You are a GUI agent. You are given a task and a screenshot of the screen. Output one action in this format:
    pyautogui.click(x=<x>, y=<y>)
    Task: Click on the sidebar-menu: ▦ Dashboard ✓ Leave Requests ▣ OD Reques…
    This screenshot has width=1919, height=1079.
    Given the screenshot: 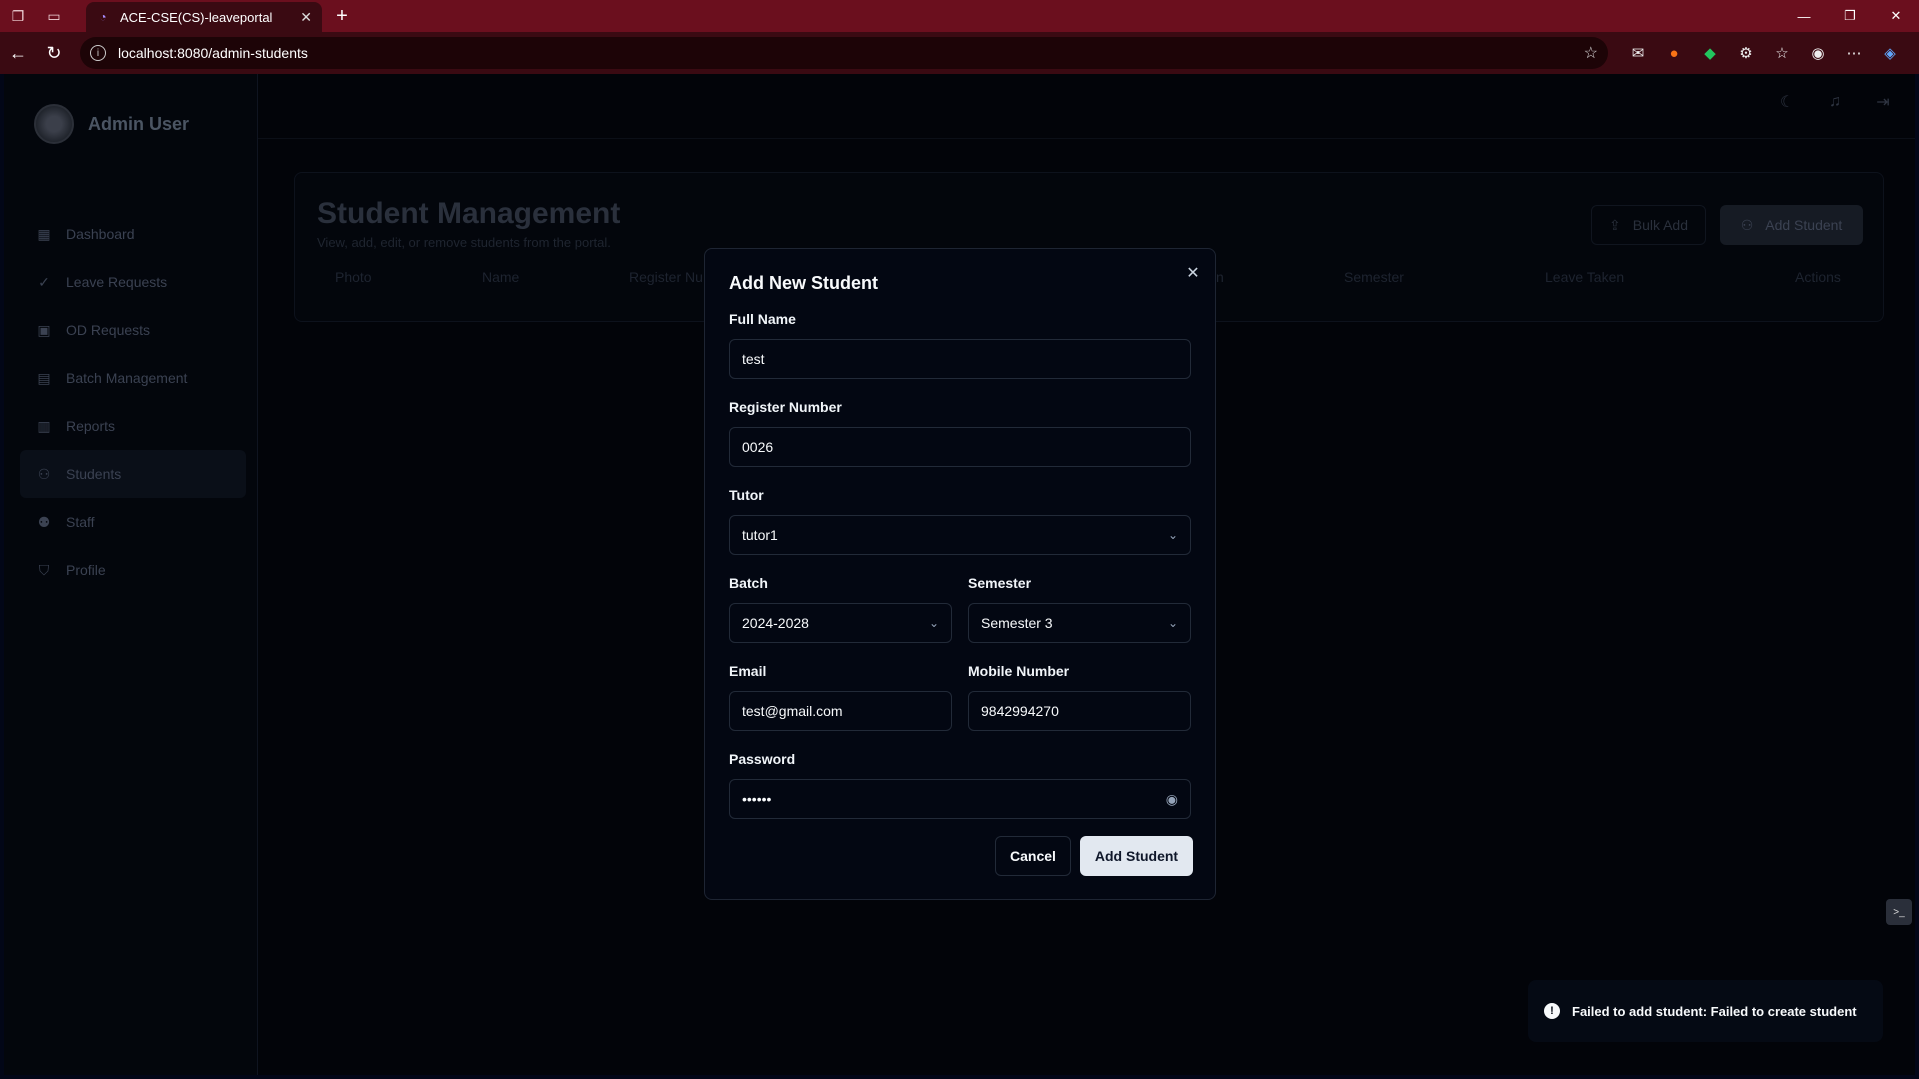 What is the action you would take?
    pyautogui.click(x=133, y=402)
    